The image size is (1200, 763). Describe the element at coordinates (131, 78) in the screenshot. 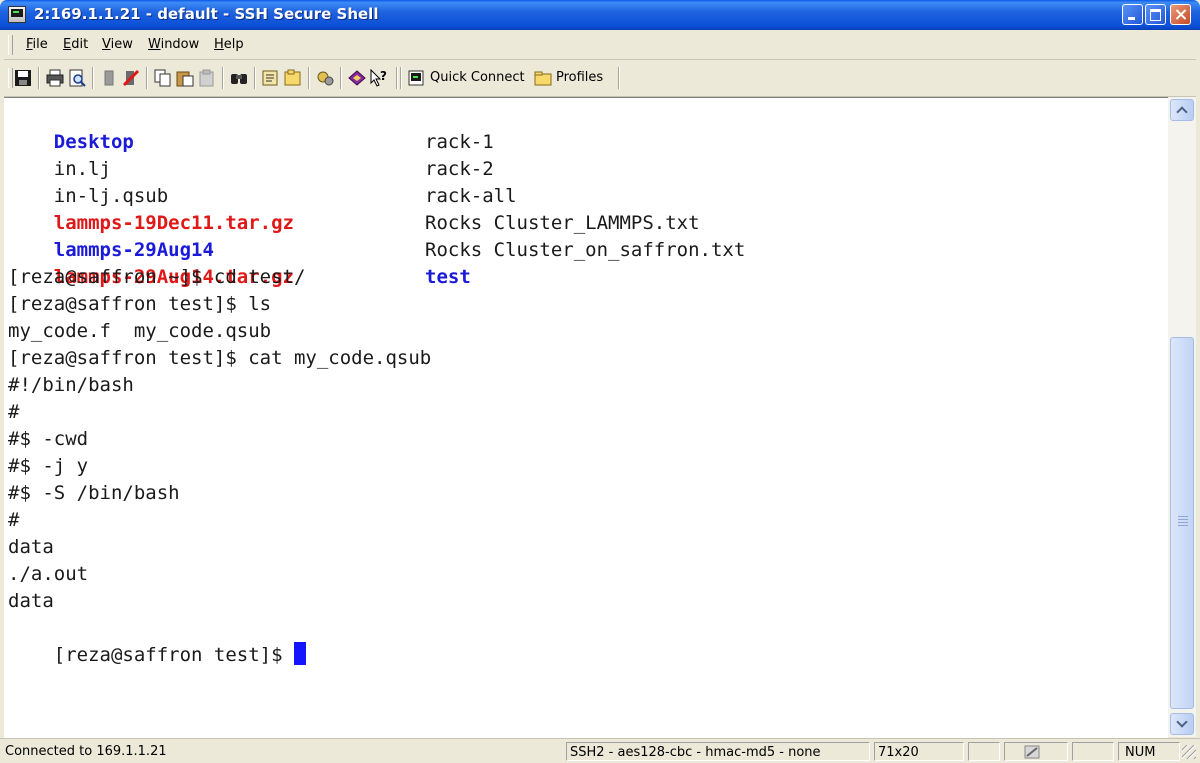

I see `disconnect-icon` at that location.